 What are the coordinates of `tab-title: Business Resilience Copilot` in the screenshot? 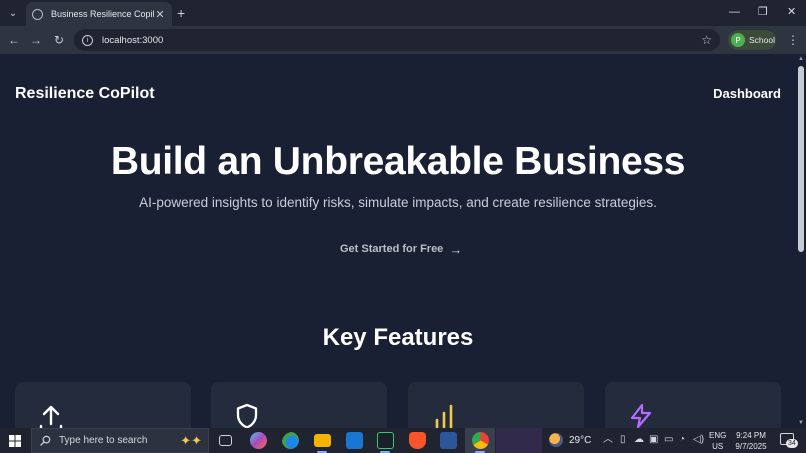 It's located at (102, 14).